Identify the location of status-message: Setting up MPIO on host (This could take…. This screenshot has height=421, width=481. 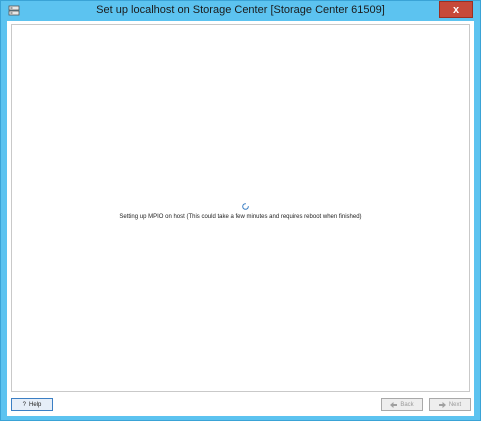
(240, 217).